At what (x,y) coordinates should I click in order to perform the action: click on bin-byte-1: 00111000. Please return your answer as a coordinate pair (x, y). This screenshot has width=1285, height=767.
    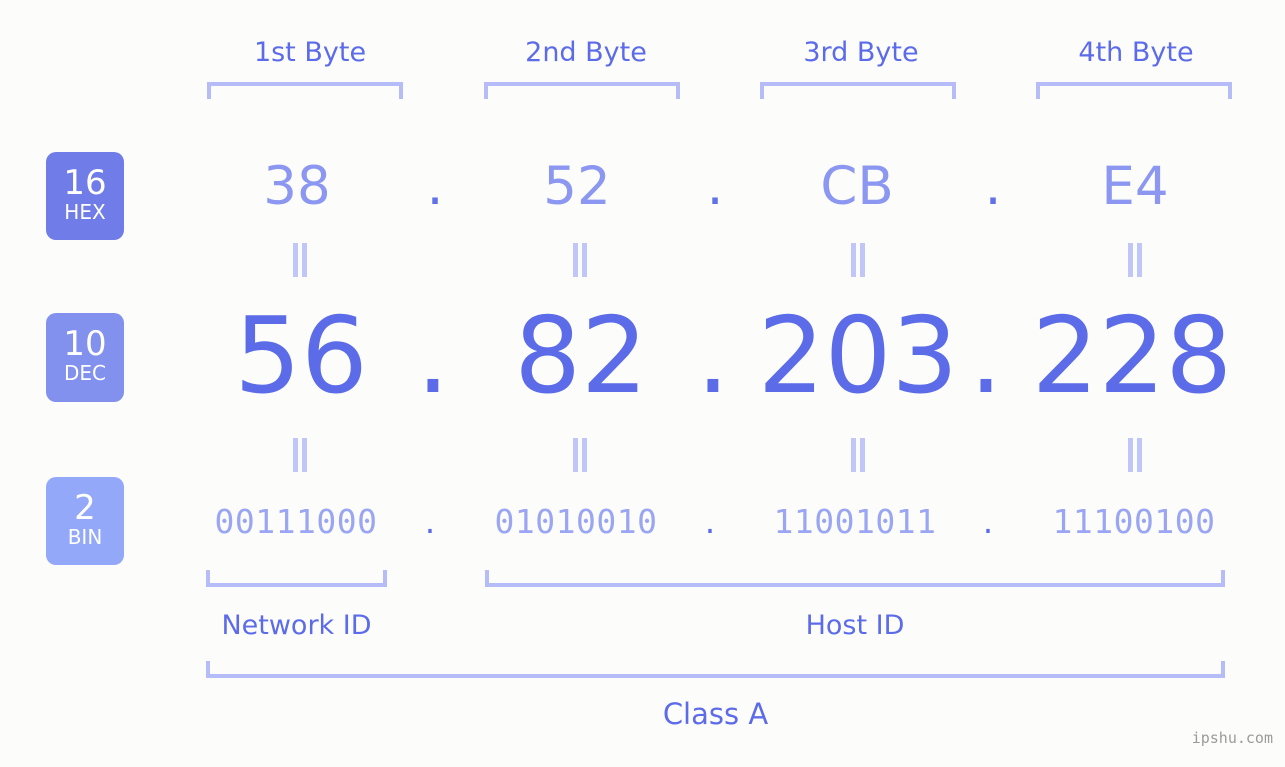
    Looking at the image, I should click on (296, 521).